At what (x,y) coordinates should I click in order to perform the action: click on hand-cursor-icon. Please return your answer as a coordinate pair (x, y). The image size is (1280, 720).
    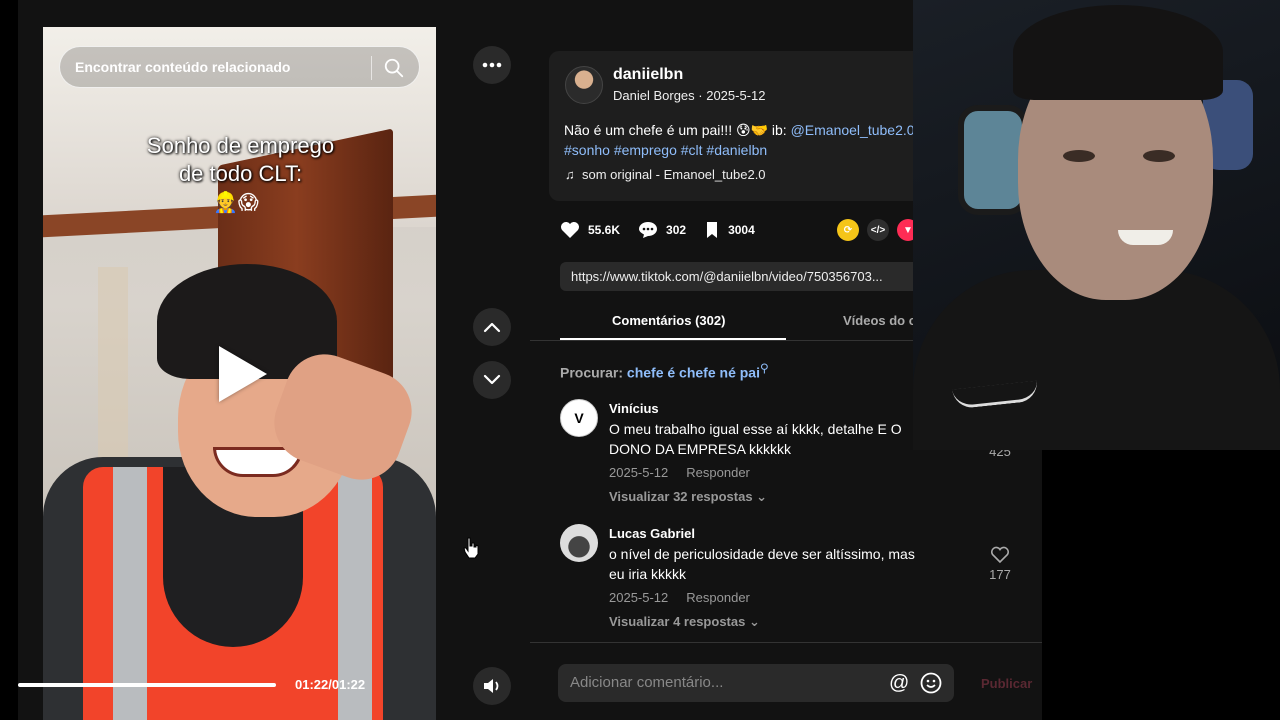
    Looking at the image, I should click on (471, 548).